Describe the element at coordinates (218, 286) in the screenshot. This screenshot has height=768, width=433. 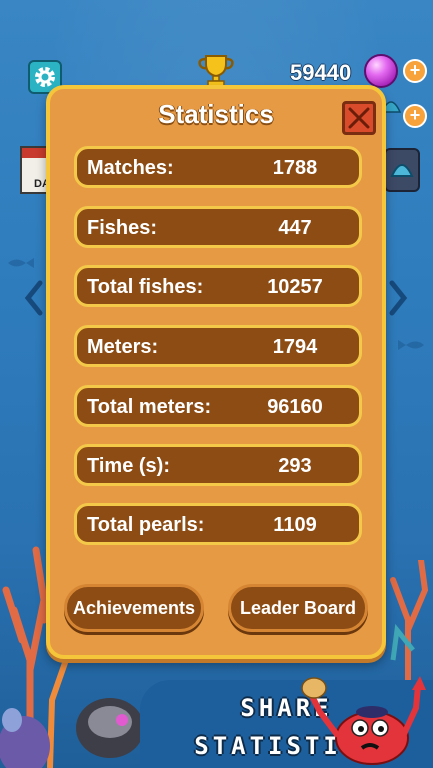
I see `stat-row-total-fishes: Total fishes: 10257` at that location.